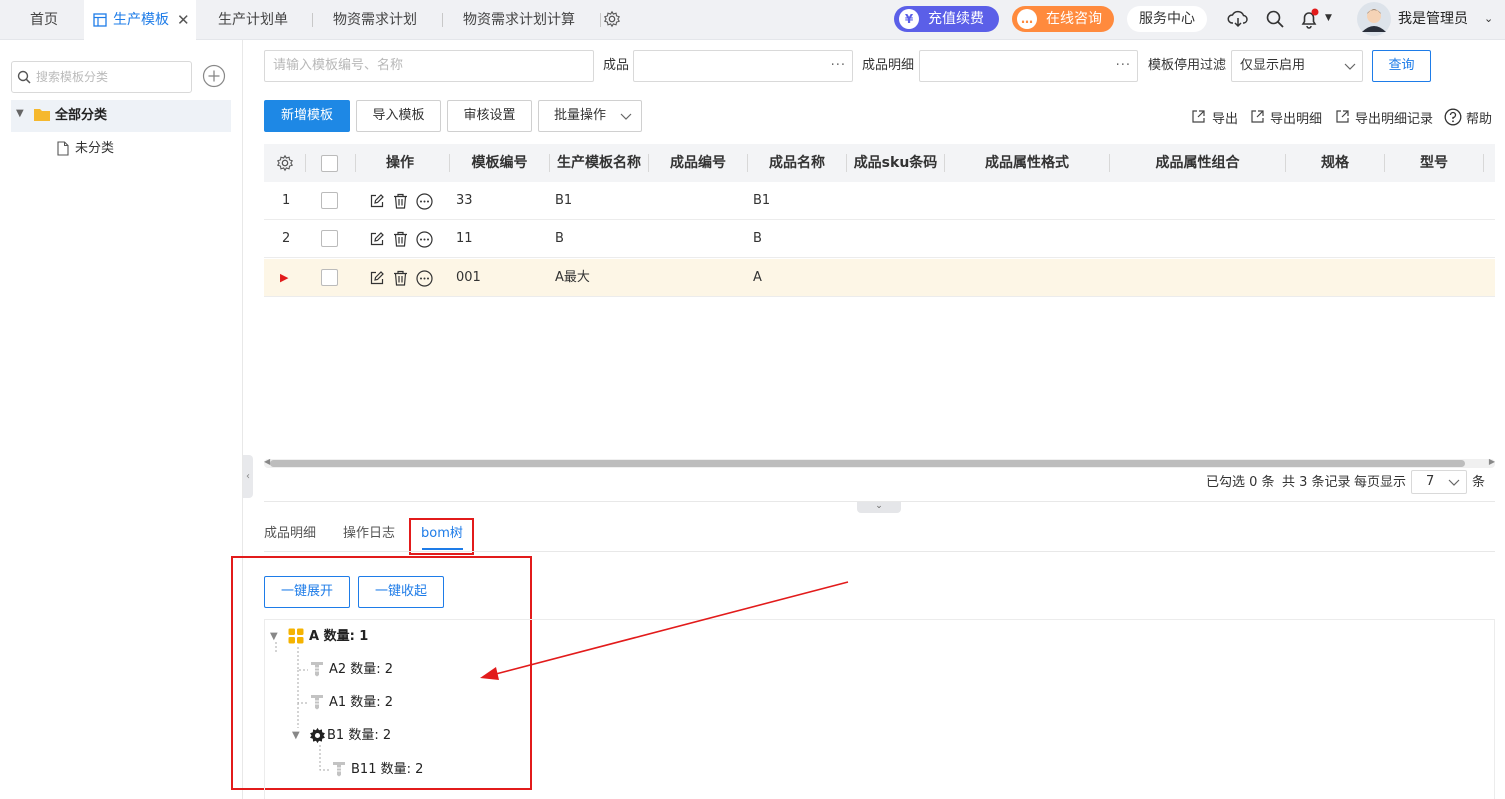 This screenshot has width=1505, height=799. Describe the element at coordinates (797, 163) in the screenshot. I see `column-header-product-name: 成品名称` at that location.